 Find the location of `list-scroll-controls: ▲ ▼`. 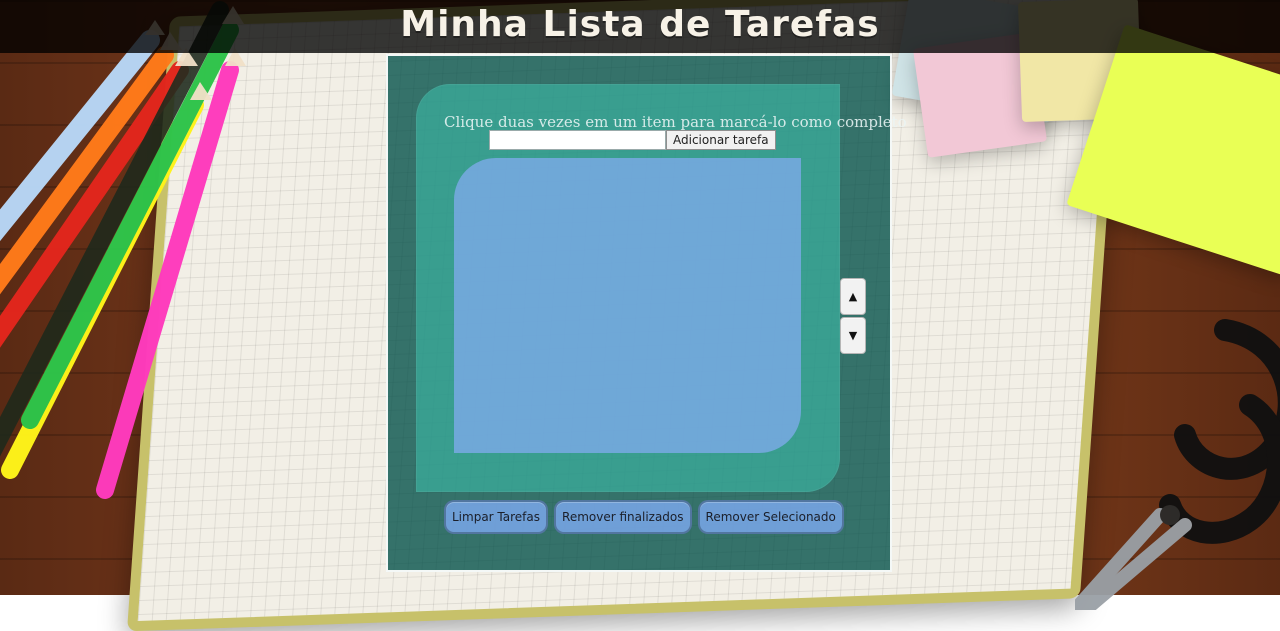

list-scroll-controls: ▲ ▼ is located at coordinates (853, 316).